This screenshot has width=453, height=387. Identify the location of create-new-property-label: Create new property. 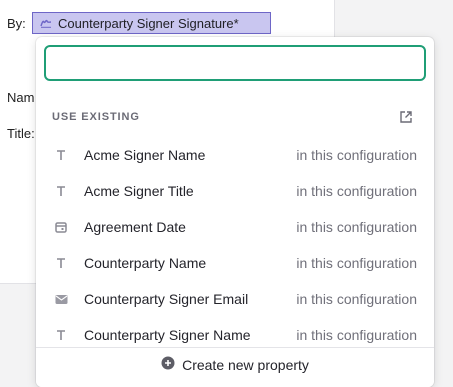
(245, 364).